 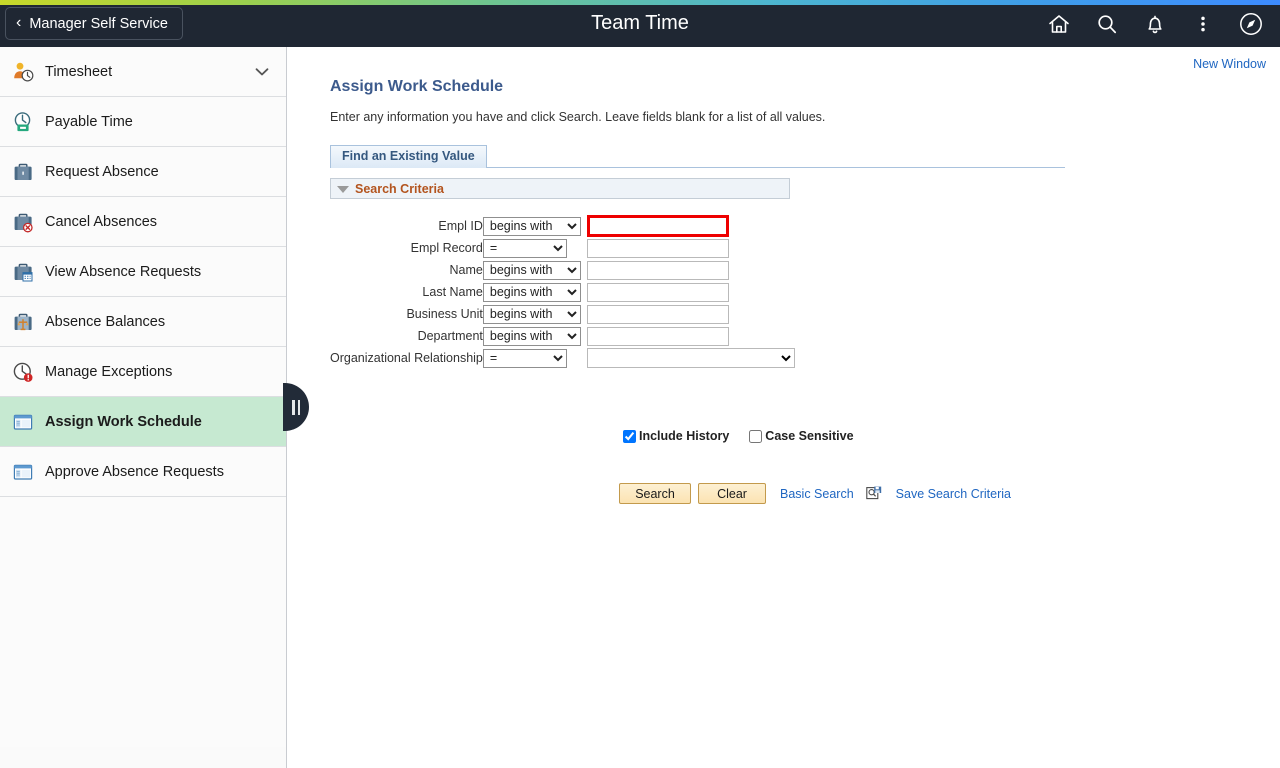 I want to click on field-label-empl-id: Empl ID, so click(x=460, y=226).